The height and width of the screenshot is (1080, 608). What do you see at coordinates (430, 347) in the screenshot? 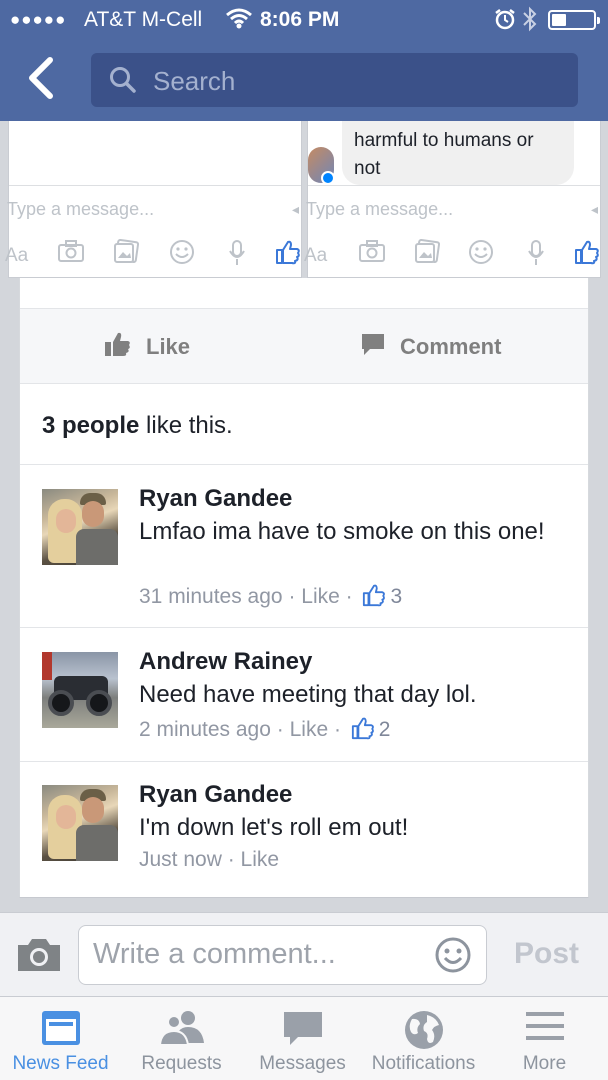
I see `comment-button: Comment` at bounding box center [430, 347].